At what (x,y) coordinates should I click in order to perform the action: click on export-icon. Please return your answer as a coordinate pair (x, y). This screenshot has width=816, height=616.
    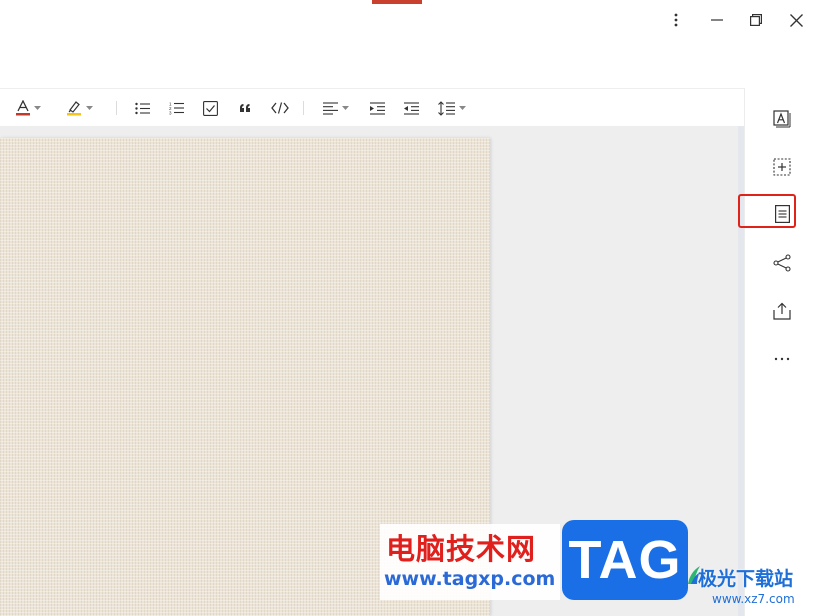
    Looking at the image, I should click on (782, 311).